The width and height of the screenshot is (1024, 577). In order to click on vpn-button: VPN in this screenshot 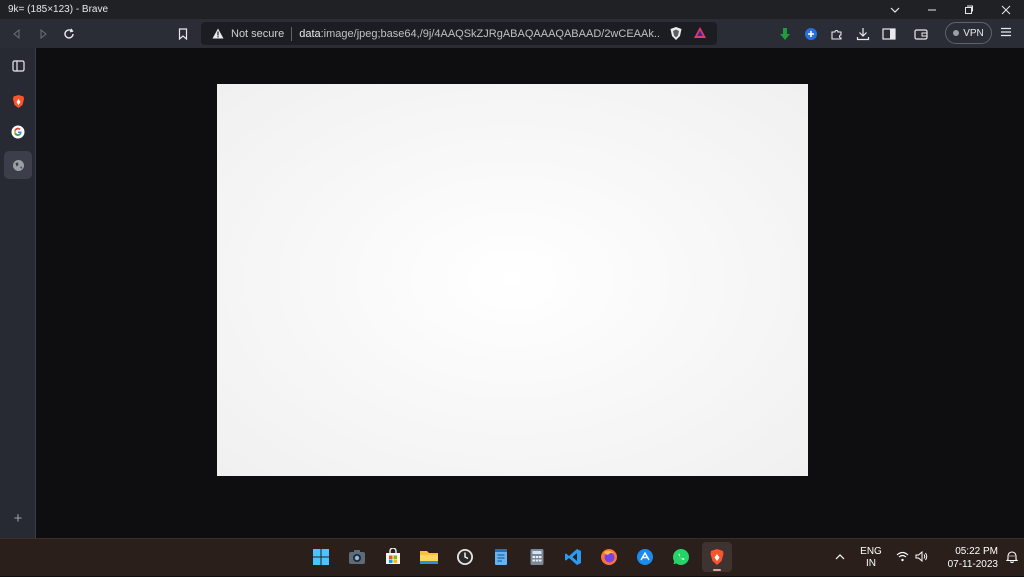, I will do `click(968, 33)`.